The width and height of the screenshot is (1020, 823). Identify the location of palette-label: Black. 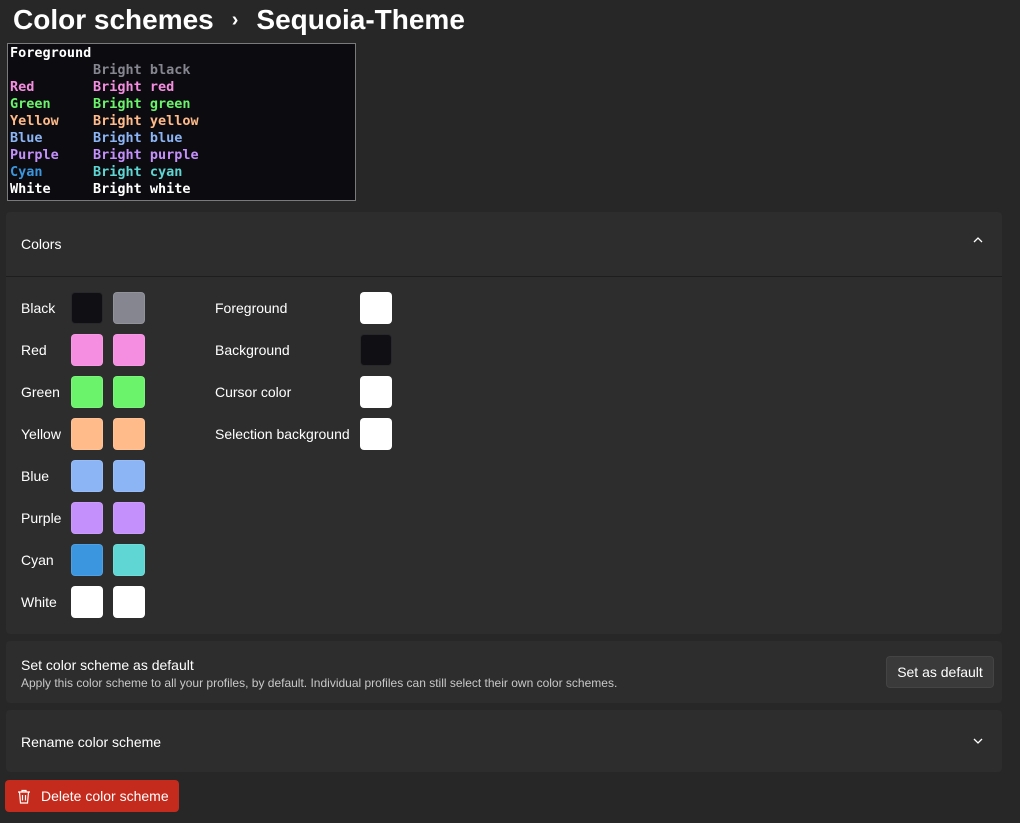
(38, 308).